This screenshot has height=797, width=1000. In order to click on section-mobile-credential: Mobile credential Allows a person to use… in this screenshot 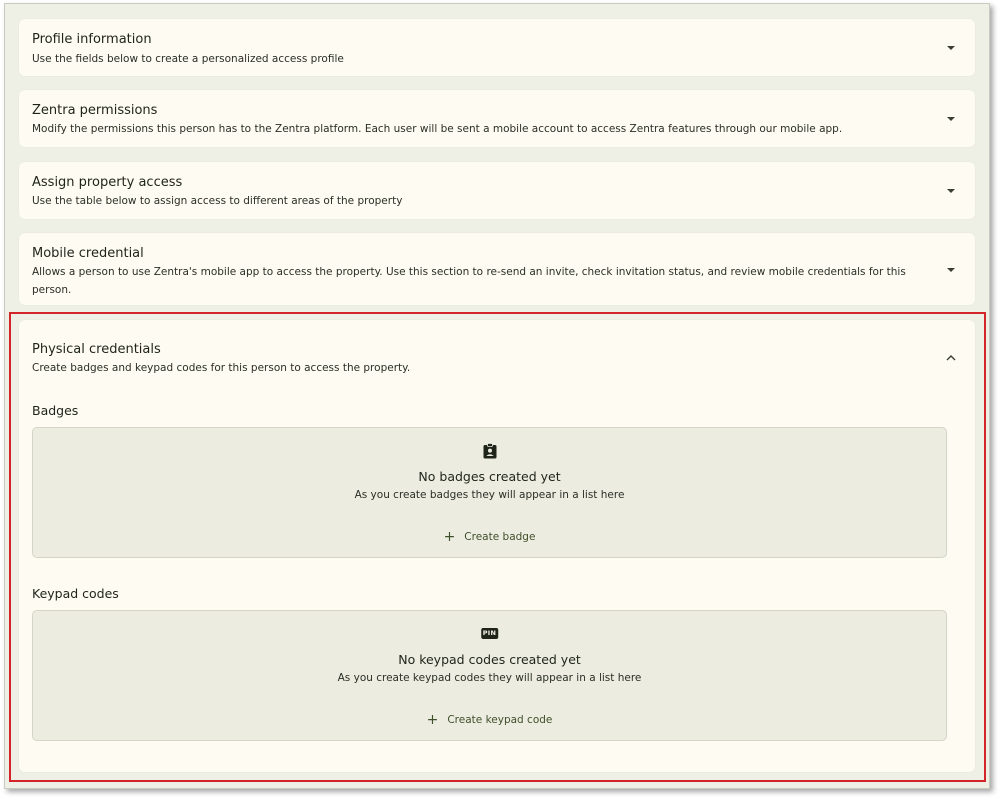, I will do `click(497, 269)`.